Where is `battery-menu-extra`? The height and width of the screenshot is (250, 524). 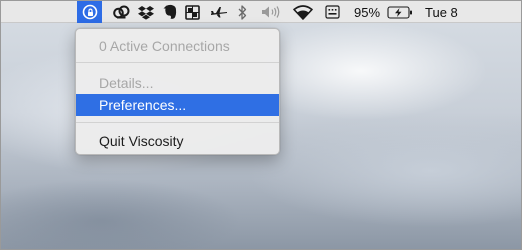 battery-menu-extra is located at coordinates (400, 12).